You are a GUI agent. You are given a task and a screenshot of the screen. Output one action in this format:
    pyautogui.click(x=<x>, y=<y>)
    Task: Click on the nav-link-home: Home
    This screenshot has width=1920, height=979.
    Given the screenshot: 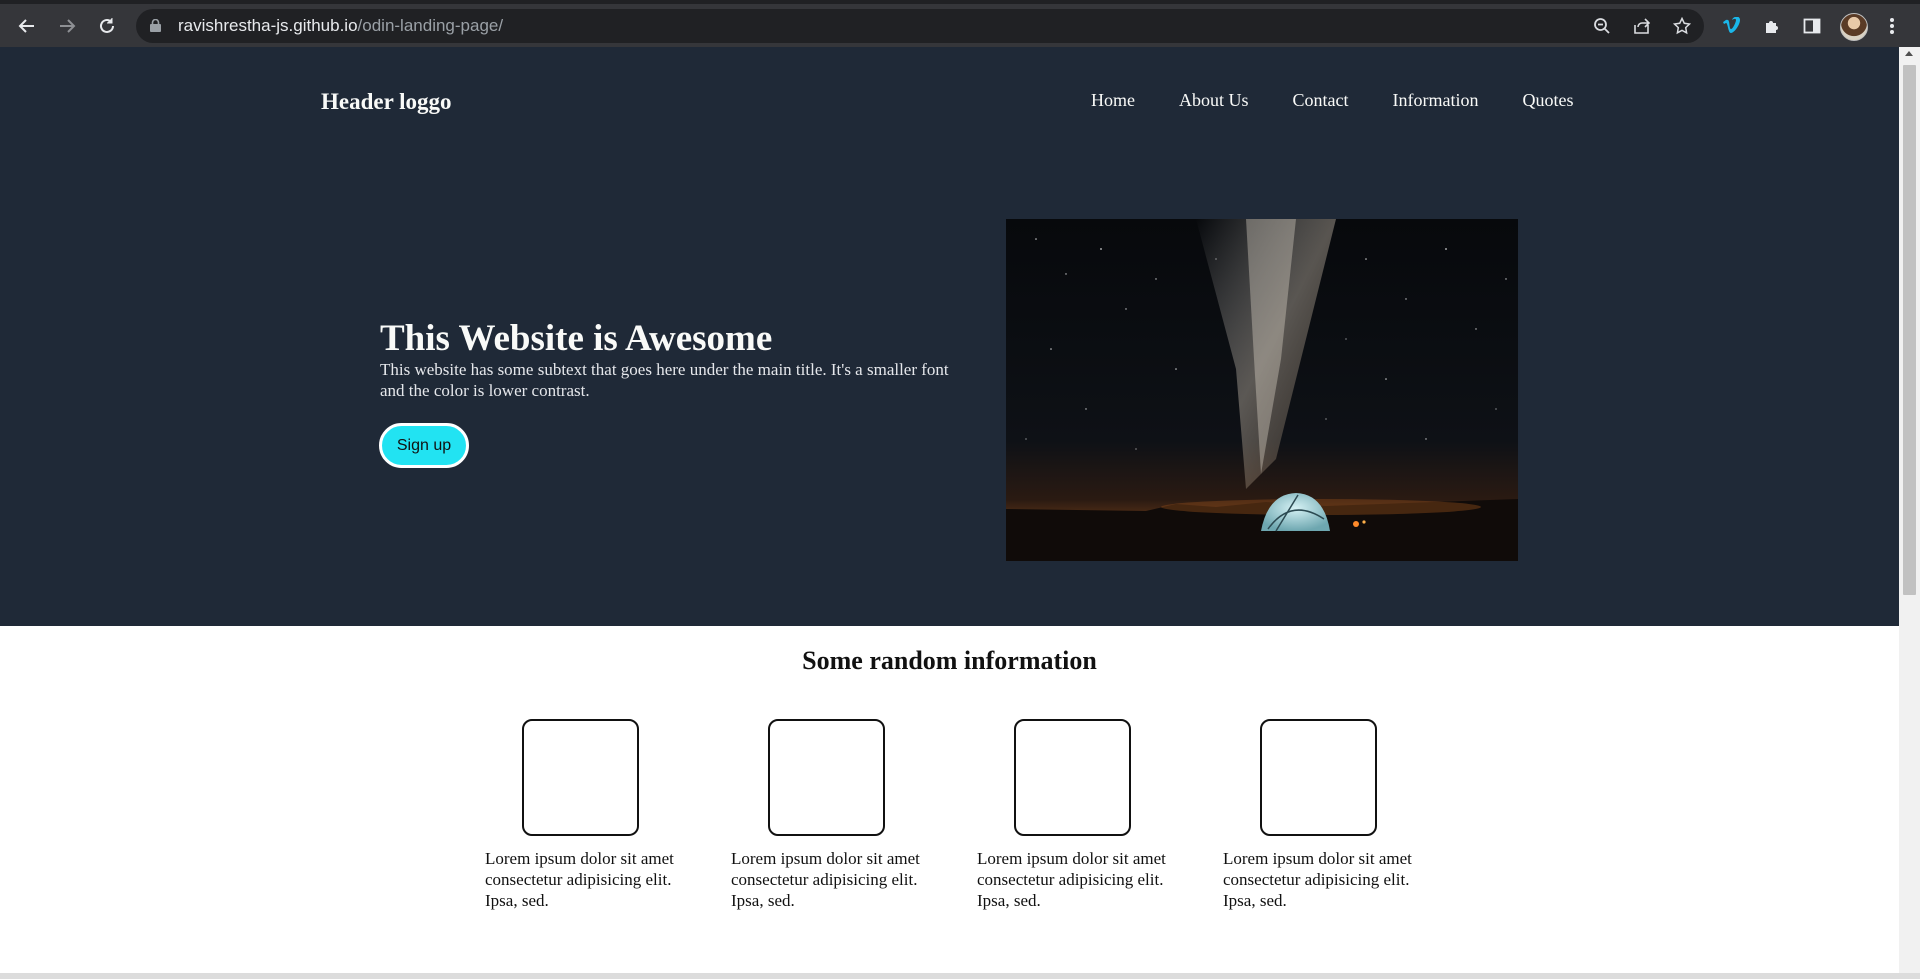 What is the action you would take?
    pyautogui.click(x=1113, y=100)
    